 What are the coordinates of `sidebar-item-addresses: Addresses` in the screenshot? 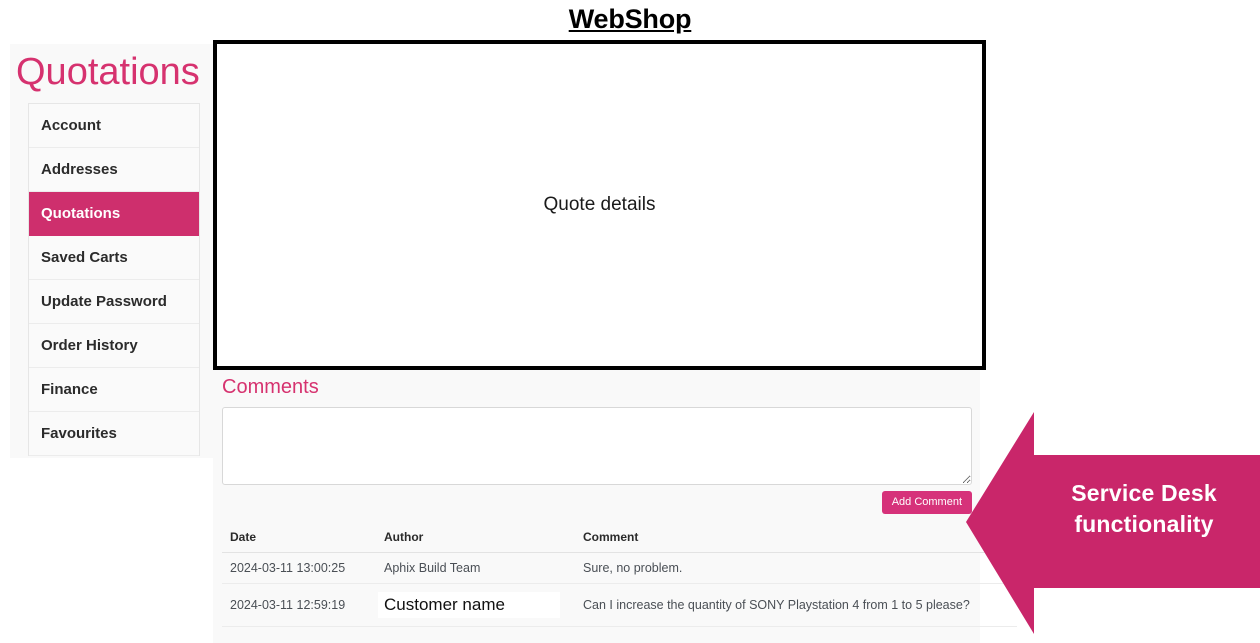 It's located at (114, 170).